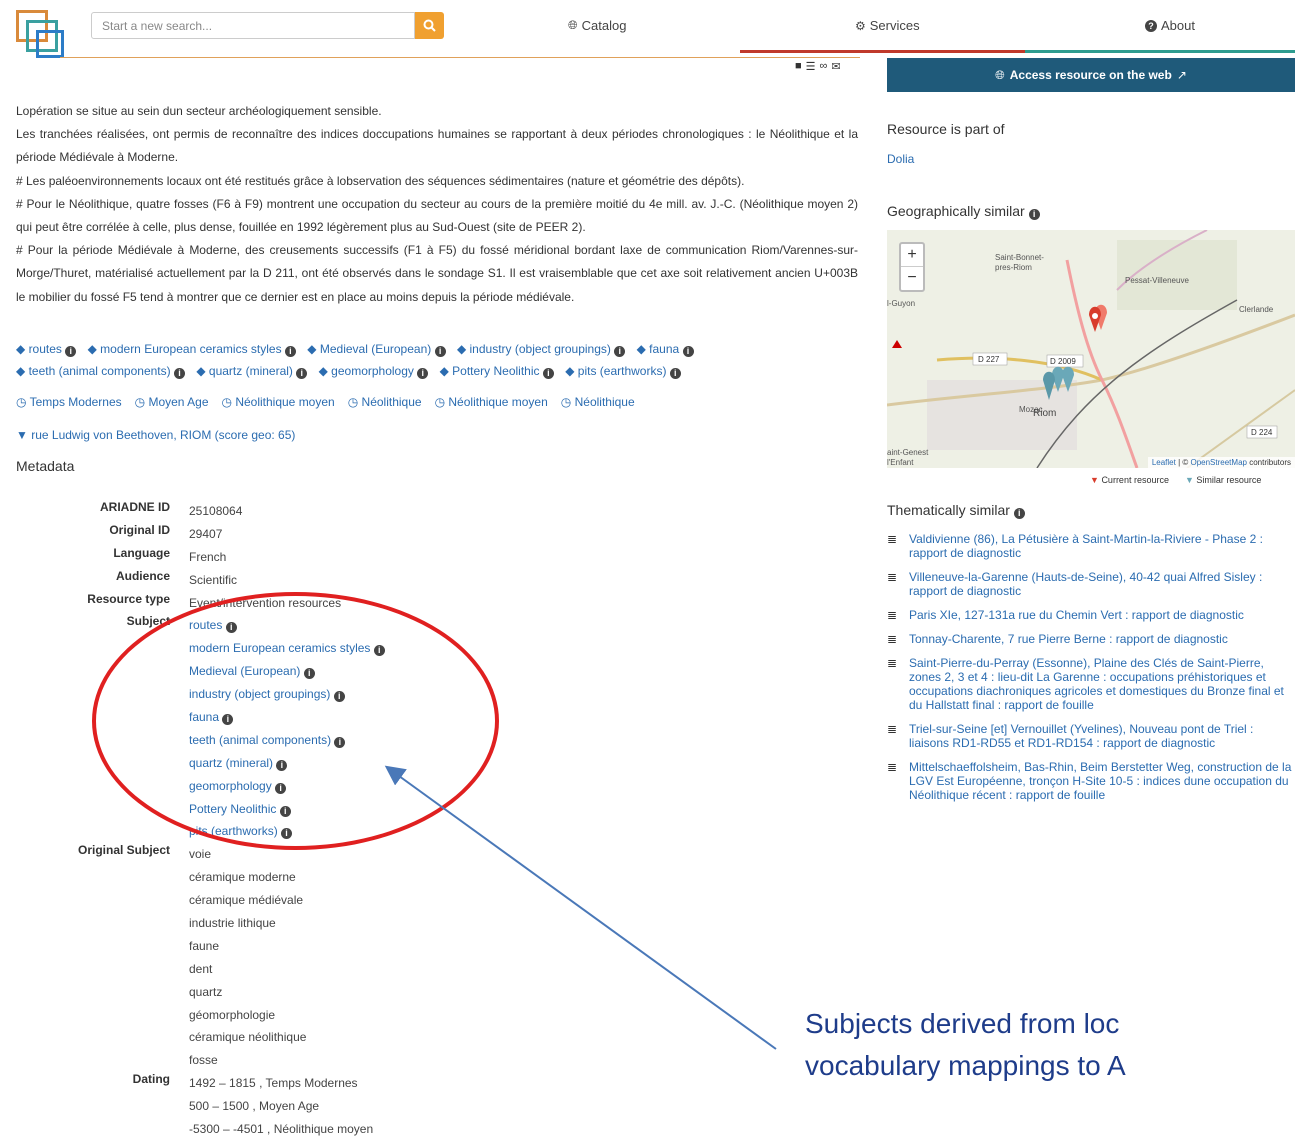  What do you see at coordinates (912, 255) in the screenshot?
I see `zoom-in-button: +` at bounding box center [912, 255].